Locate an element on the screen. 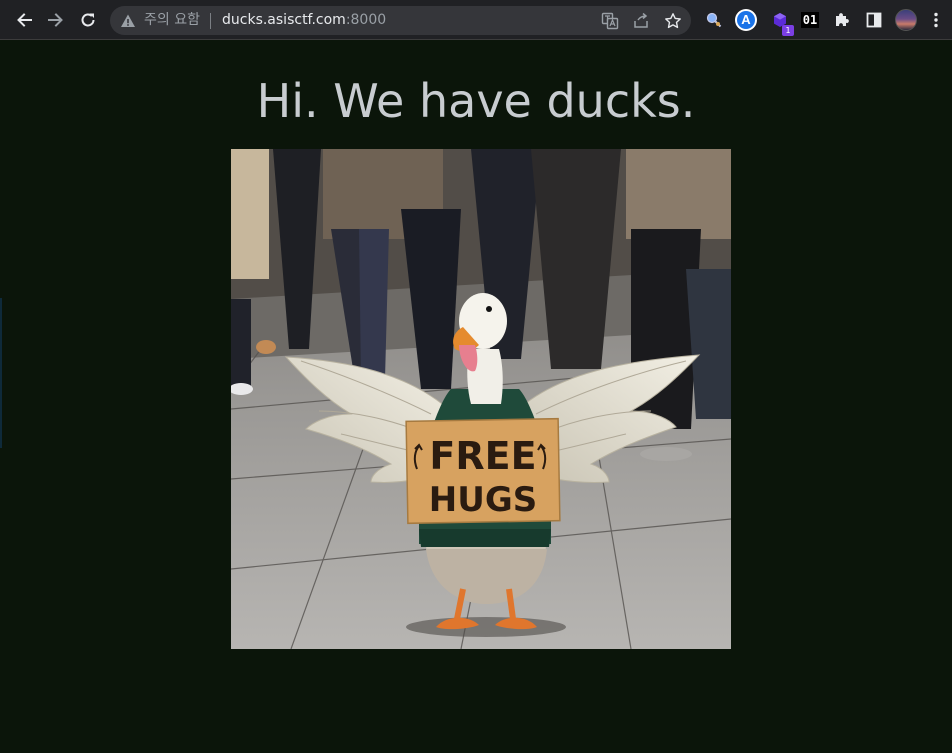 The width and height of the screenshot is (952, 753). back-button is located at coordinates (24, 20).